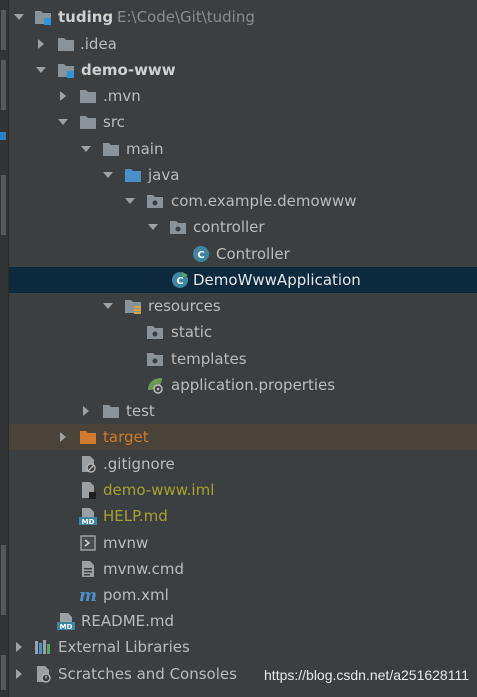 The width and height of the screenshot is (477, 697). I want to click on main-label: main, so click(145, 149).